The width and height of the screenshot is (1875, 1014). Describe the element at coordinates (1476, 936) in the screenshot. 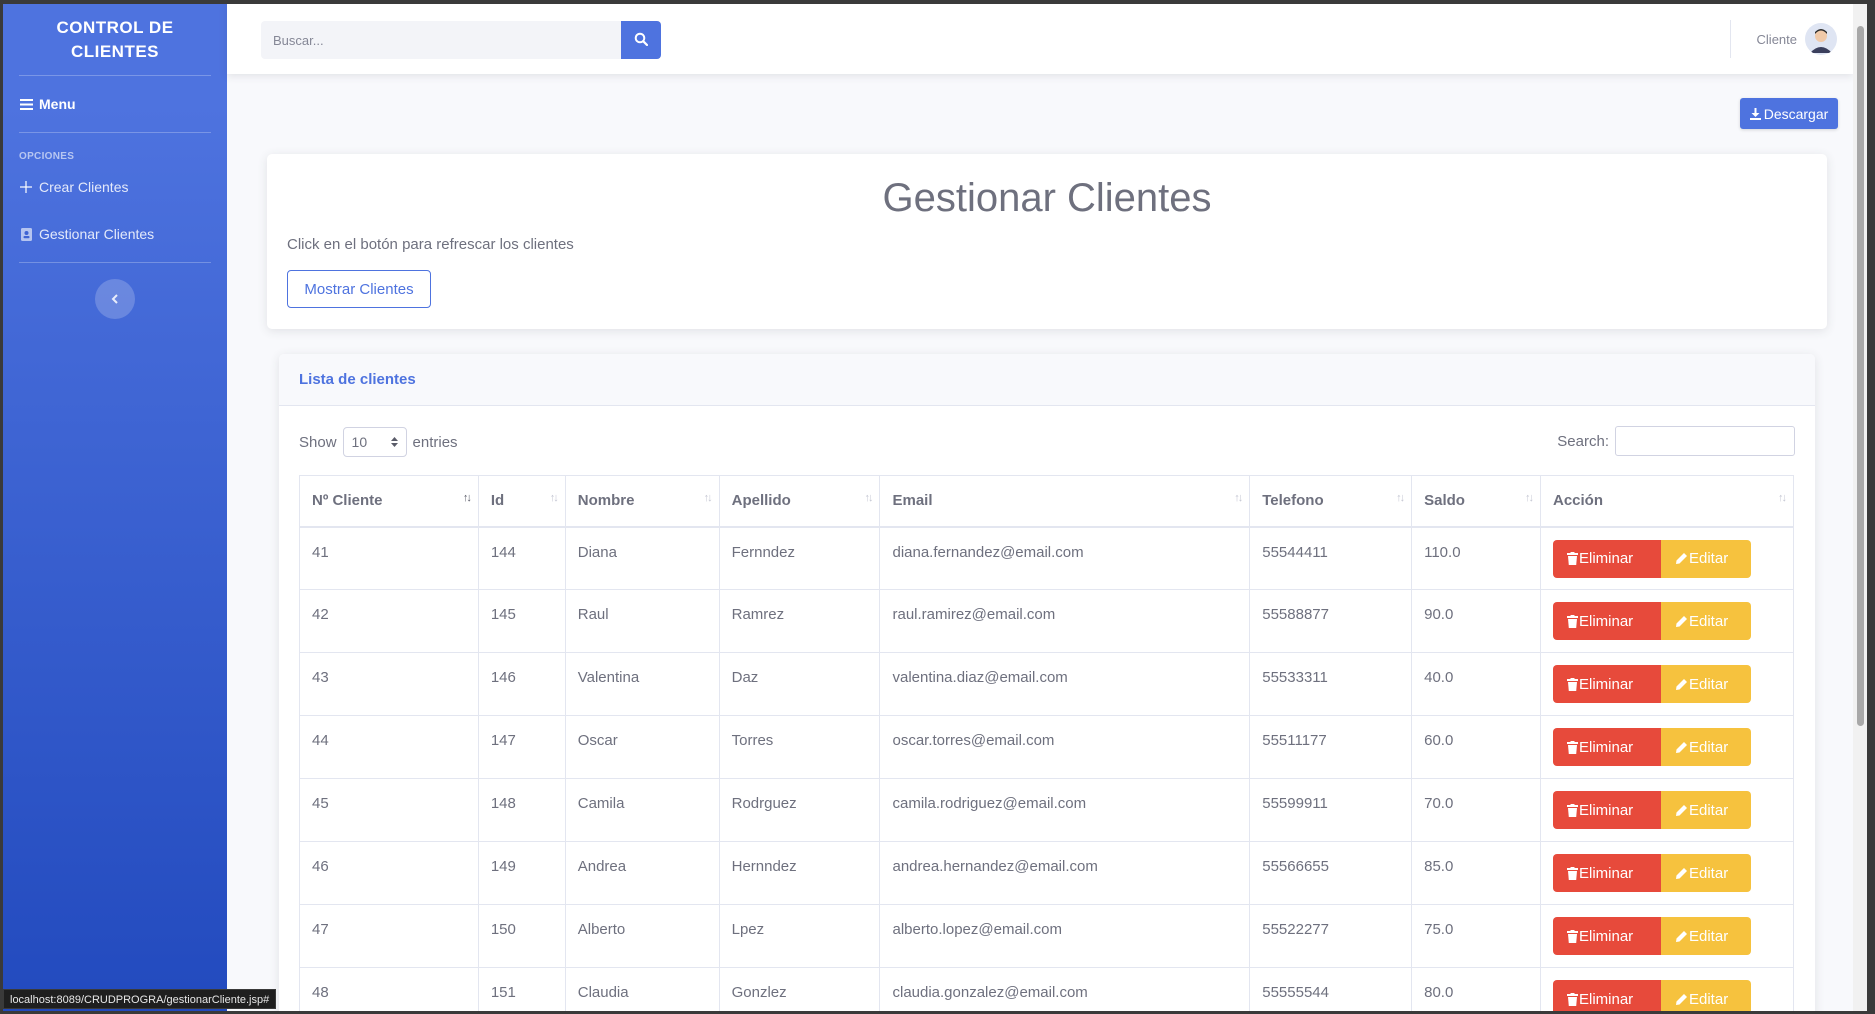

I see `table-cell: 75.0` at that location.